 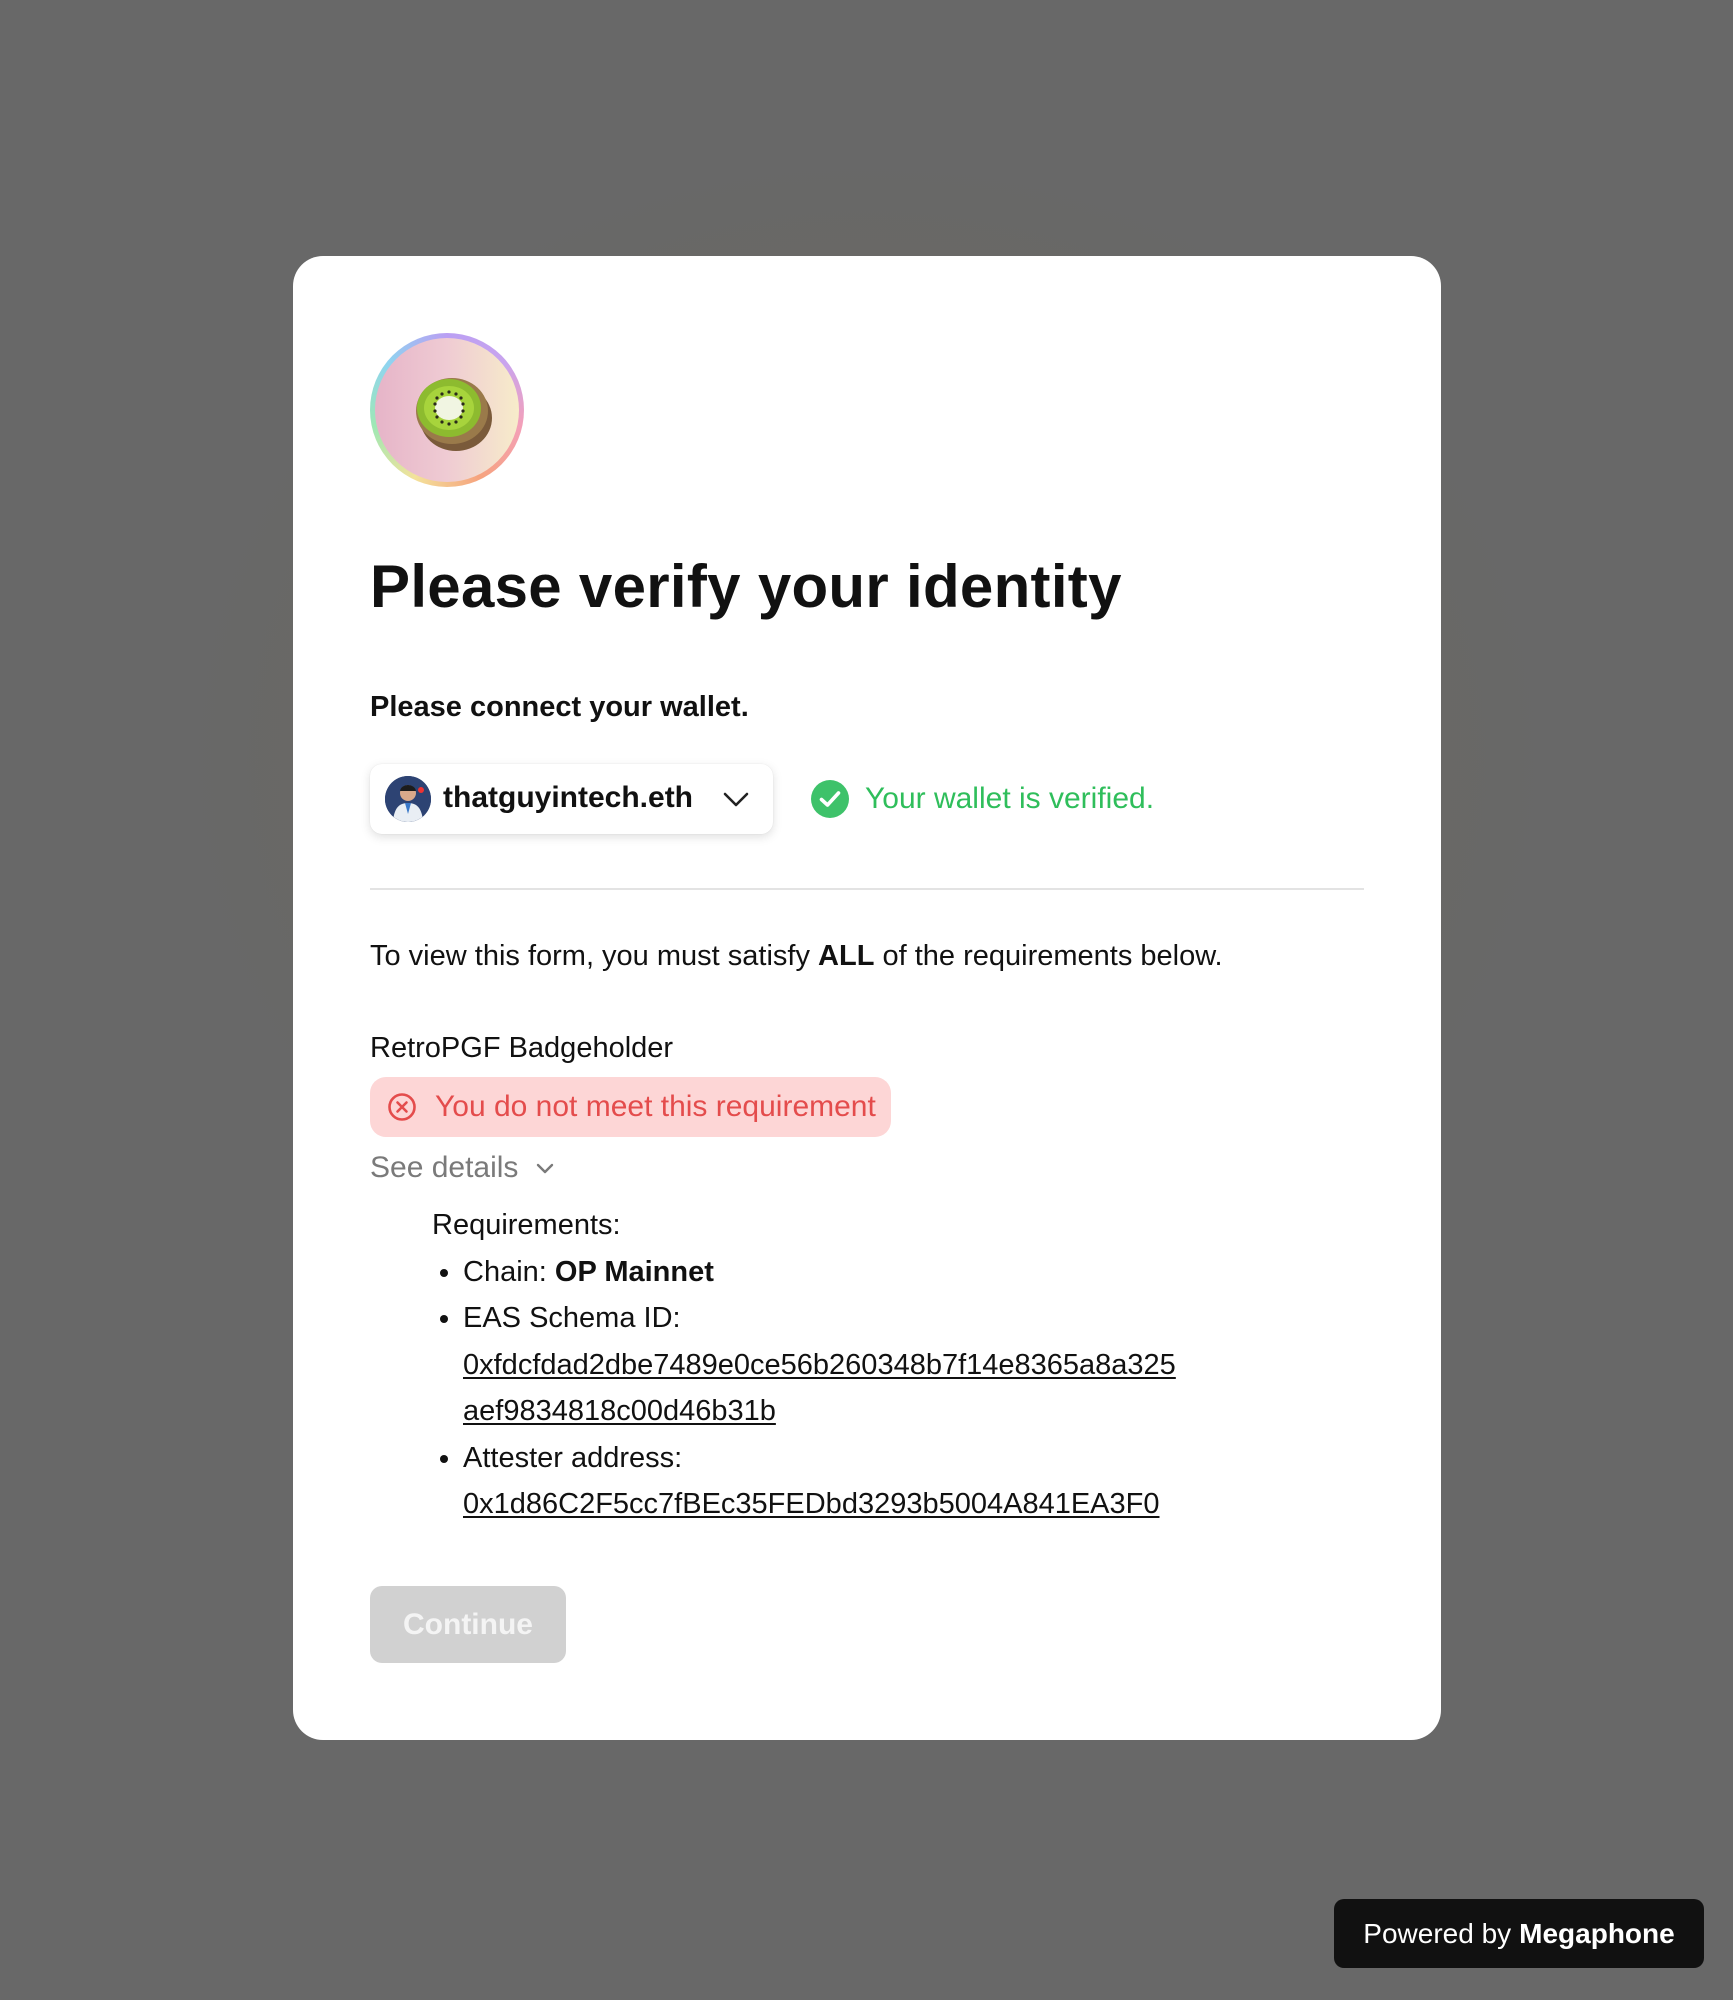 What do you see at coordinates (505, 1271) in the screenshot?
I see `chain-label: Chain:` at bounding box center [505, 1271].